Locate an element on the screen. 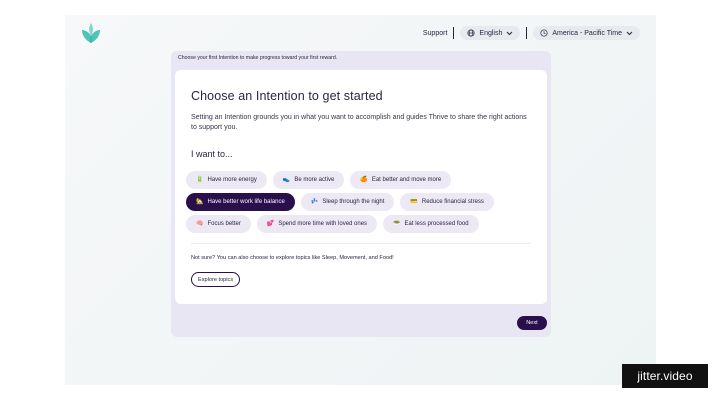  orange-icon: 🍊 is located at coordinates (364, 180).